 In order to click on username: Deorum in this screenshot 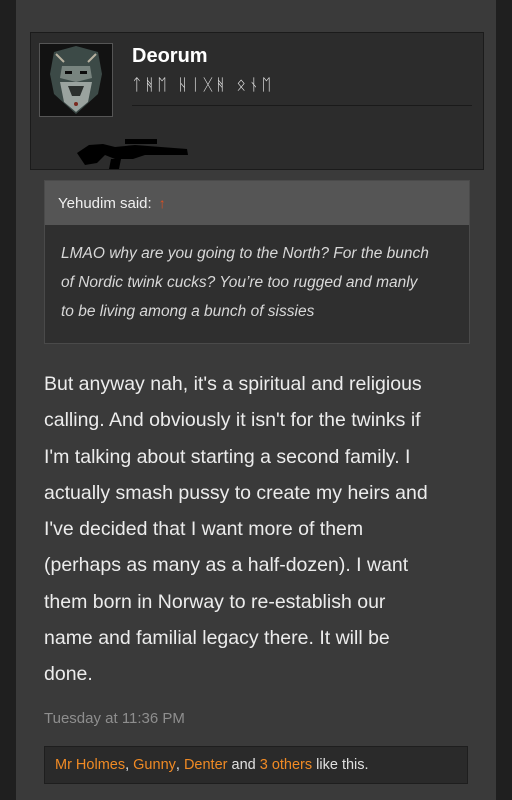, I will do `click(170, 56)`.